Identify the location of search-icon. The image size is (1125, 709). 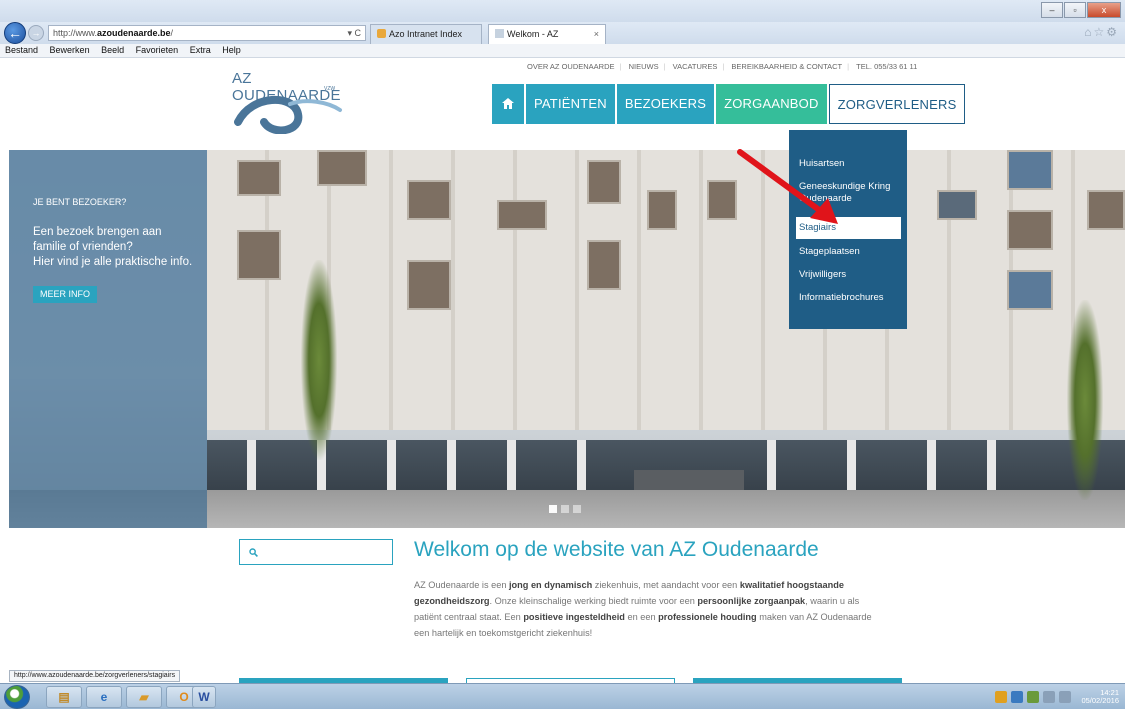
(253, 552).